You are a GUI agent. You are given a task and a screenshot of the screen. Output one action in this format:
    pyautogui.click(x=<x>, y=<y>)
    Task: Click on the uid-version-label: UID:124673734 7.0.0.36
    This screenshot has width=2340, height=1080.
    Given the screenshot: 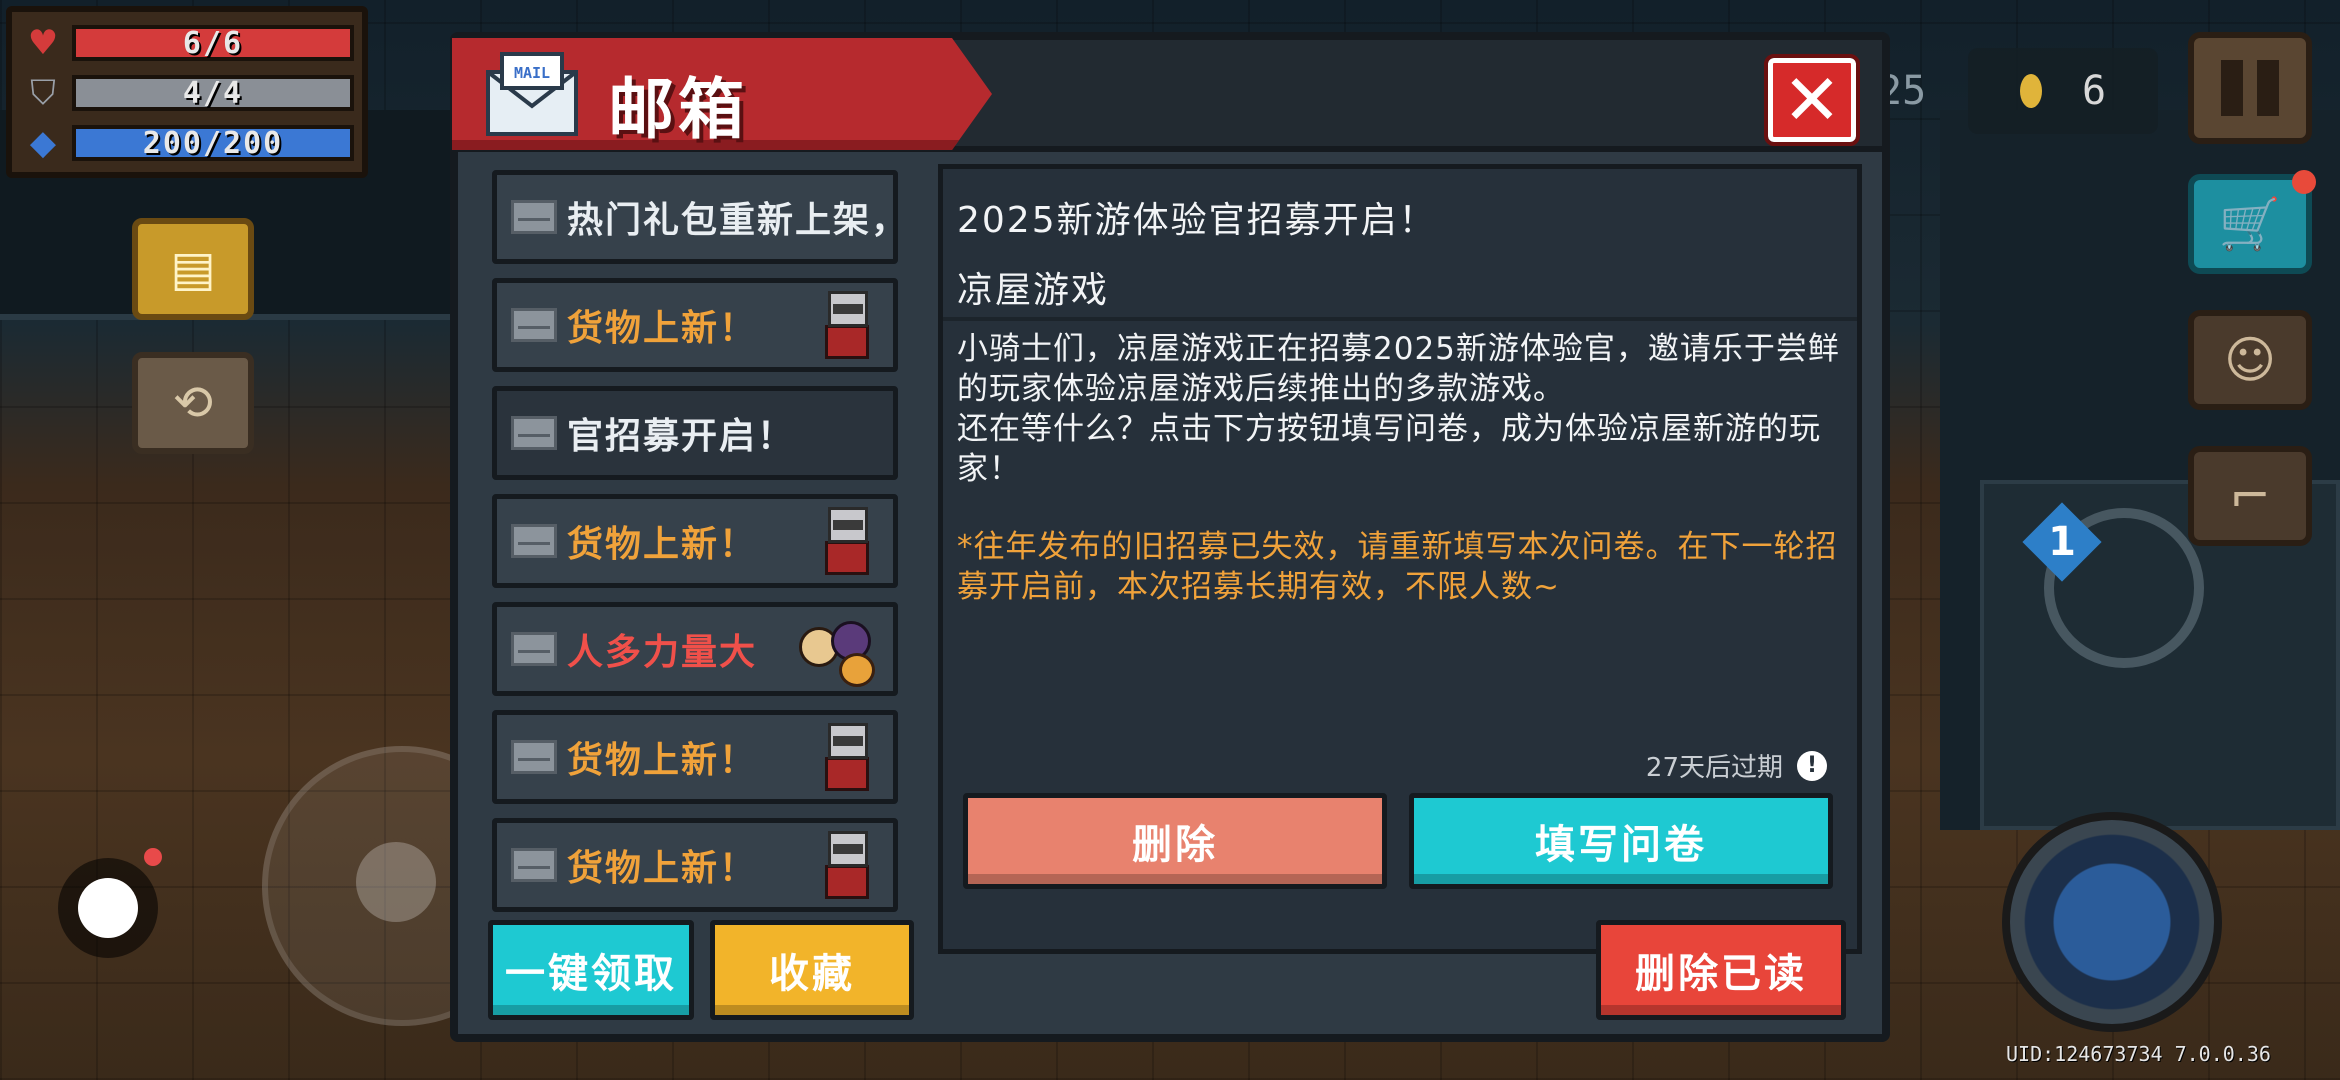 What is the action you would take?
    pyautogui.click(x=2138, y=1054)
    